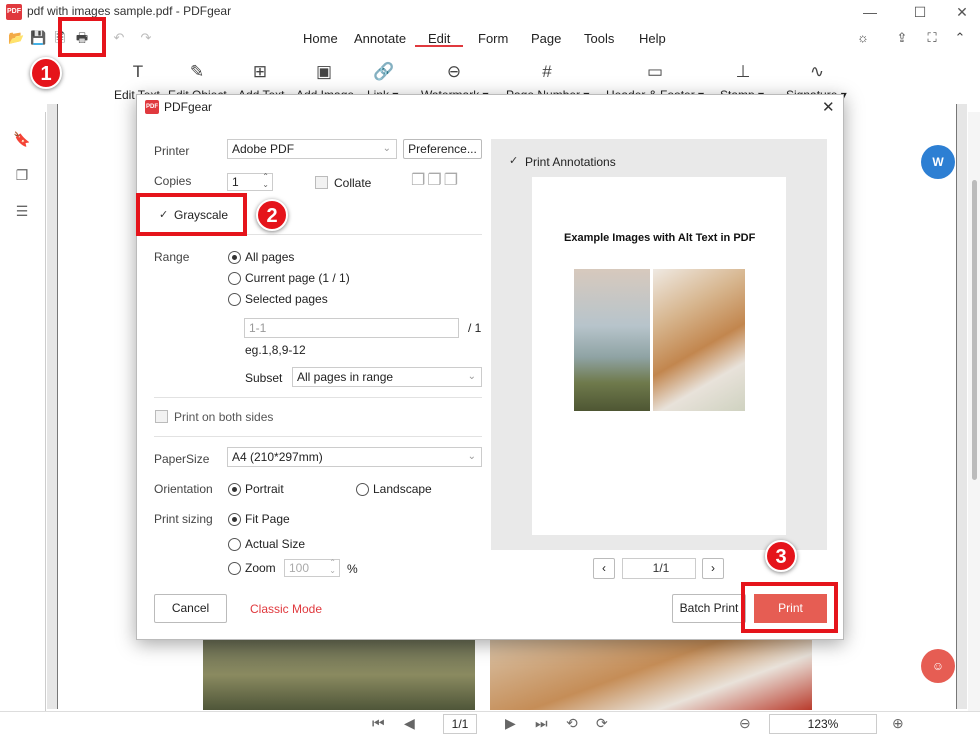 The width and height of the screenshot is (980, 735). Describe the element at coordinates (129, 11) in the screenshot. I see `window-title: pdf with images sample.pdf - PDFgear` at that location.